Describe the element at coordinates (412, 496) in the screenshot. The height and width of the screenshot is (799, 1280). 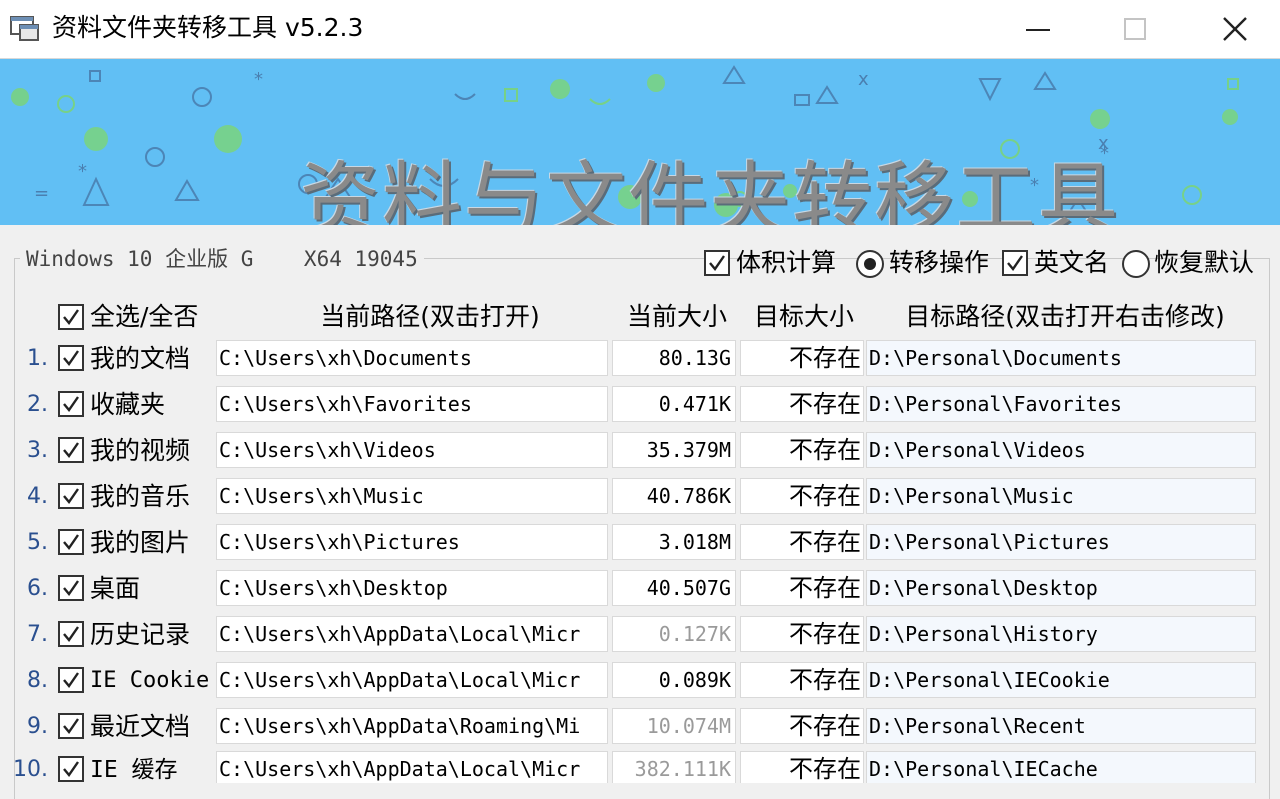
I see `current-path-field: C:\Users\xh\Music` at that location.